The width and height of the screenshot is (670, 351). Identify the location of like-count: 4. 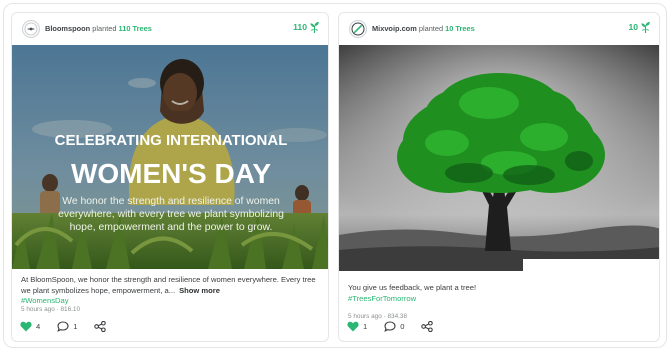
(38, 326).